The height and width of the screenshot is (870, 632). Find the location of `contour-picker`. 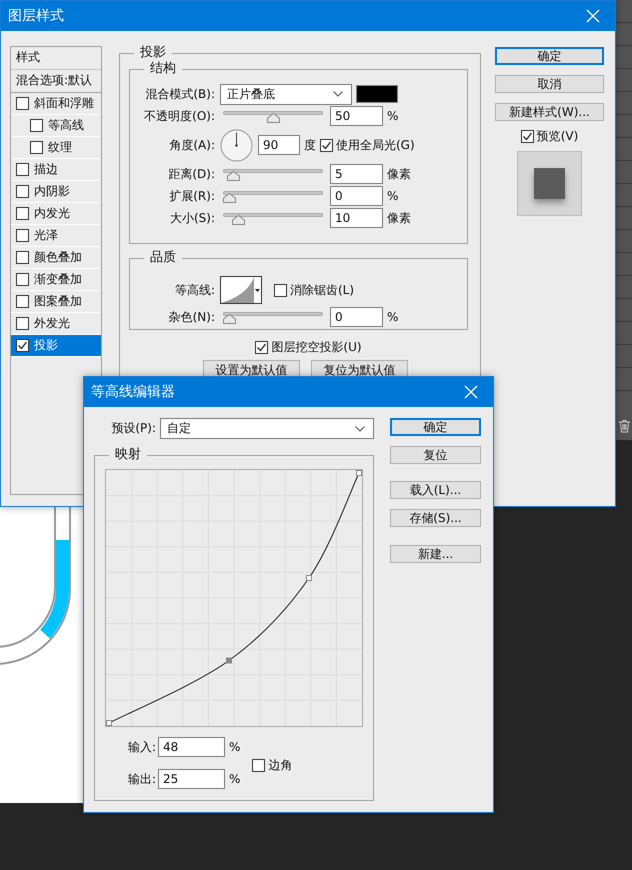

contour-picker is located at coordinates (241, 290).